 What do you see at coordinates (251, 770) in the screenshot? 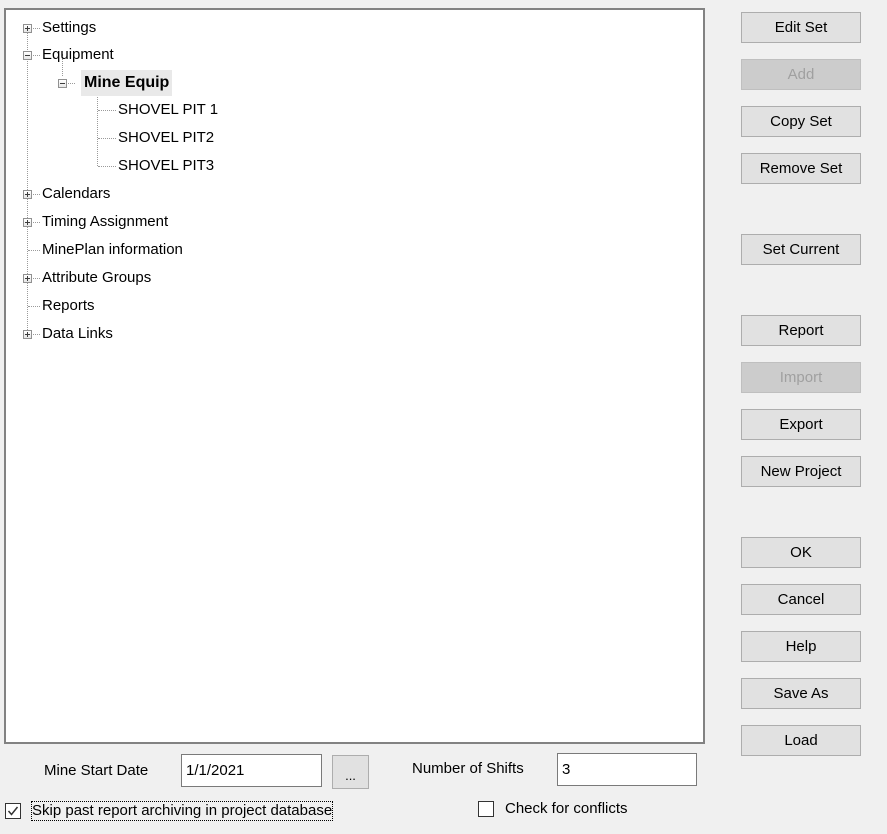
I see `mine-start-date-input: 1/1/2021` at bounding box center [251, 770].